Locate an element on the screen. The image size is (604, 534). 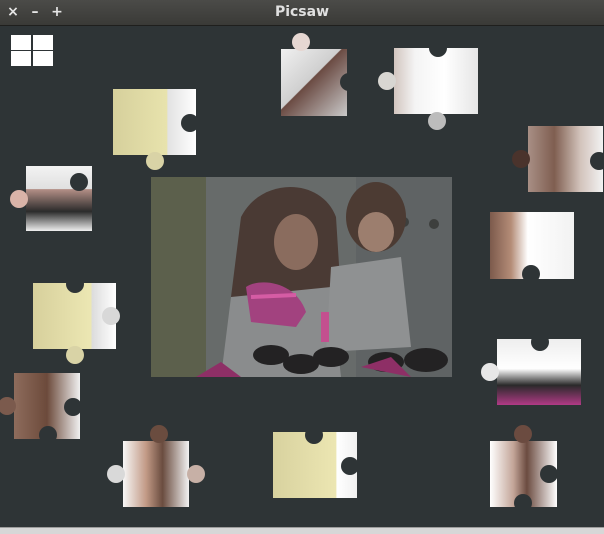
titlebar: × – + Picsaw is located at coordinates (302, 13).